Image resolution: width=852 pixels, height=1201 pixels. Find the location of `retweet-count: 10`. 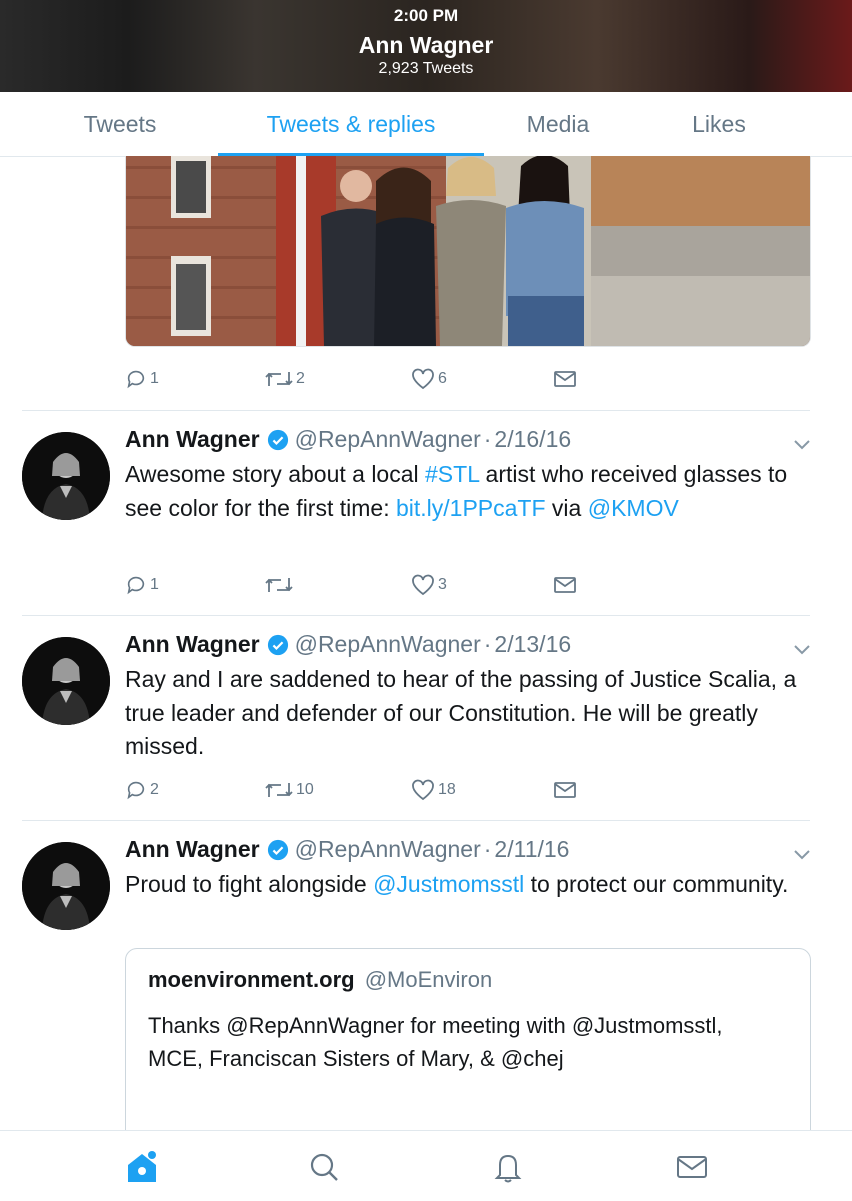

retweet-count: 10 is located at coordinates (305, 789).